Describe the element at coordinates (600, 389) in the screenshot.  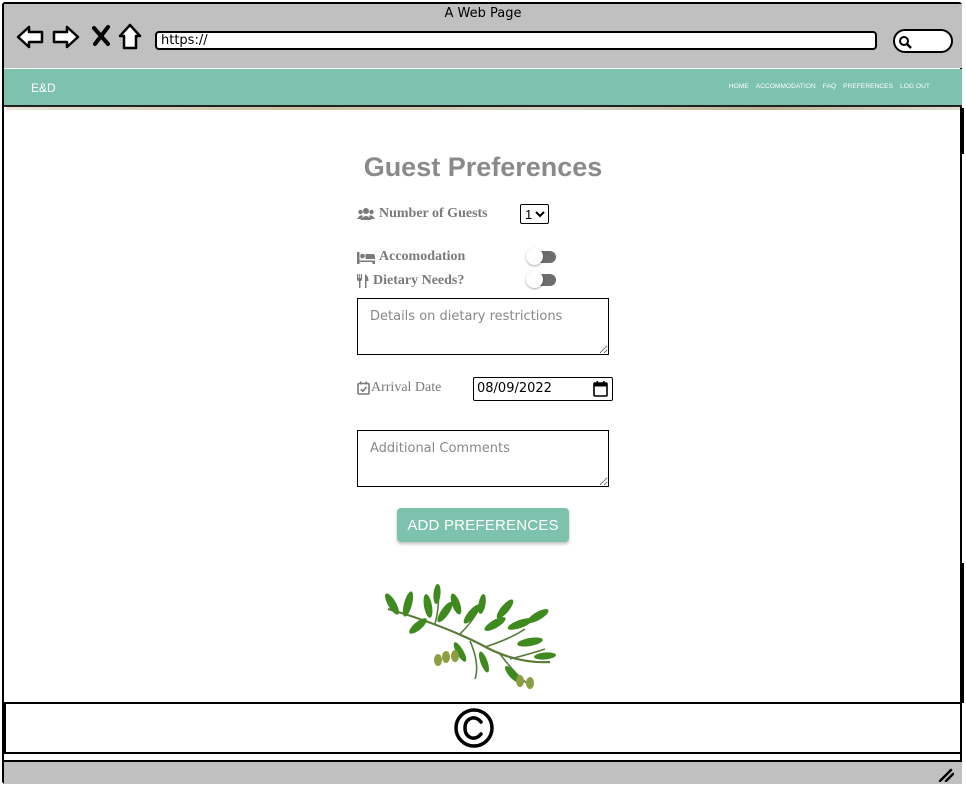
I see `calendar-icon` at that location.